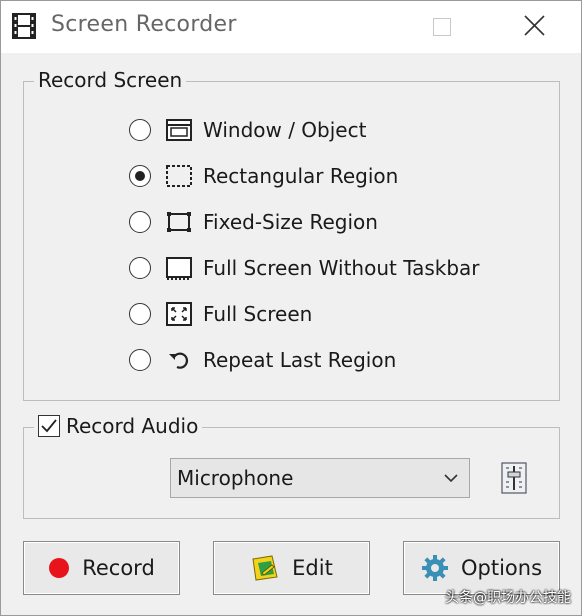  Describe the element at coordinates (514, 478) in the screenshot. I see `volume-mixer-icon` at that location.